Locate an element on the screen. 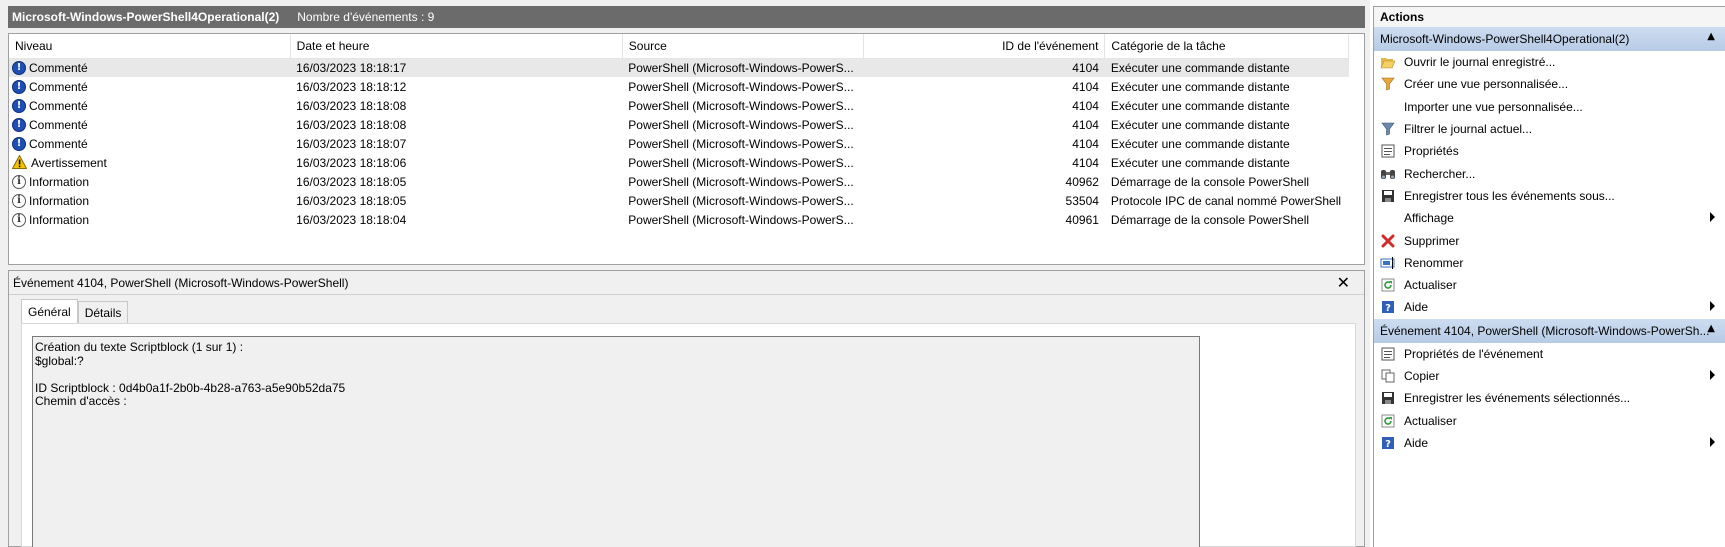  action-label: Copier is located at coordinates (1422, 376).